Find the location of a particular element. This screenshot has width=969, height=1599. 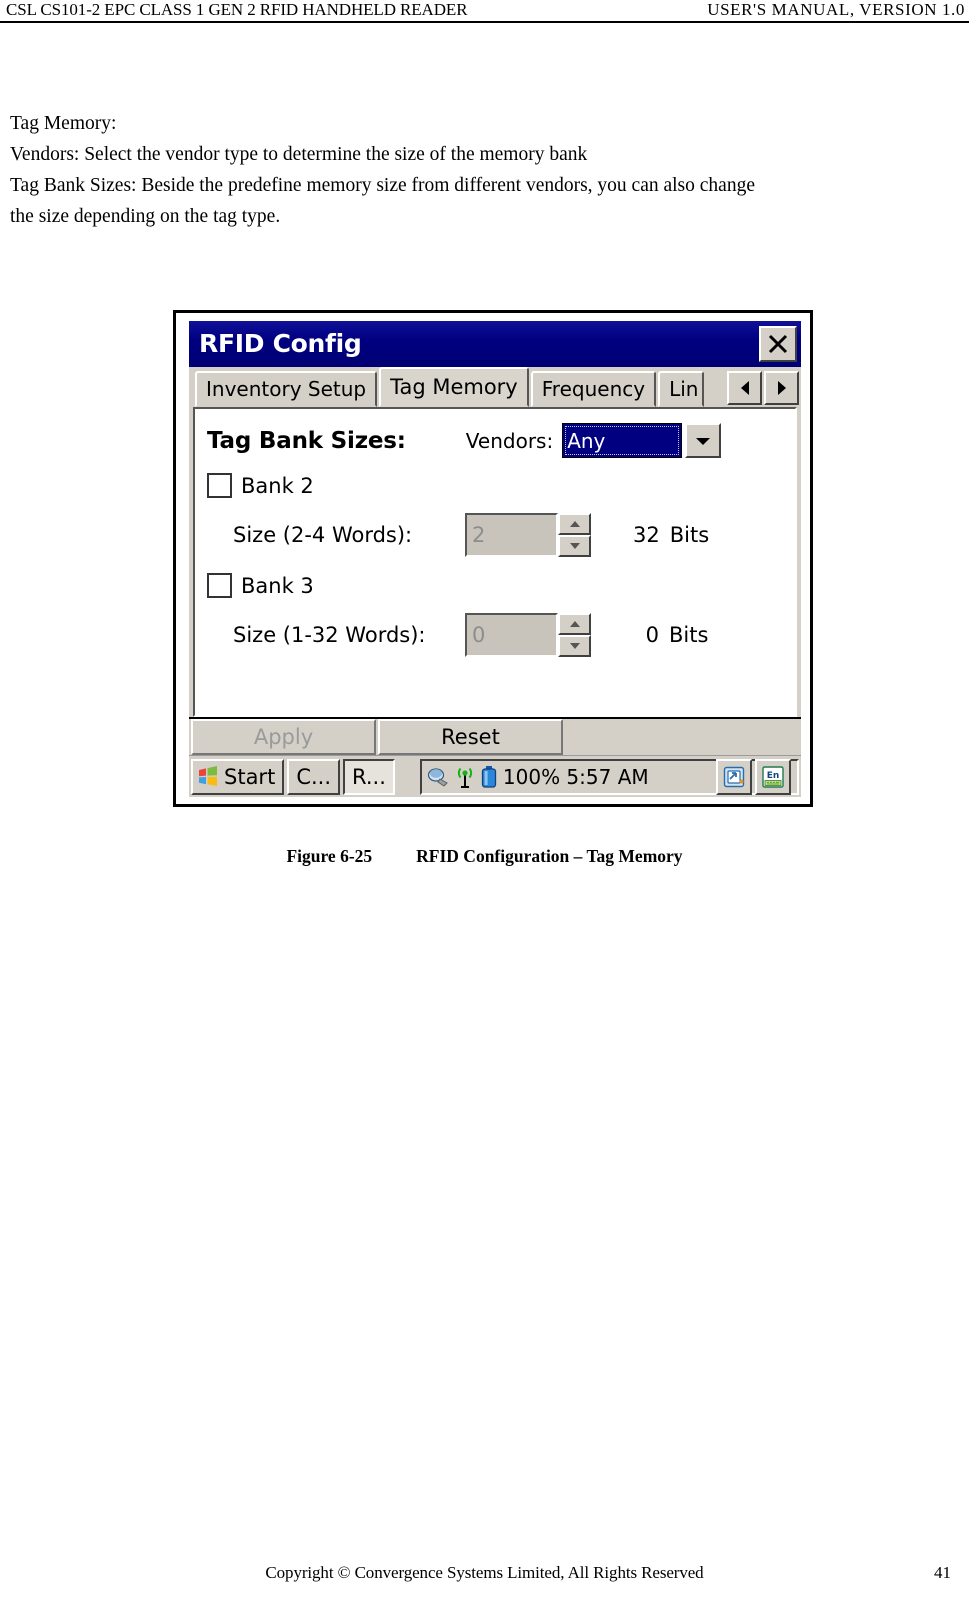

bank2-size-stepper: 2 is located at coordinates (528, 535).